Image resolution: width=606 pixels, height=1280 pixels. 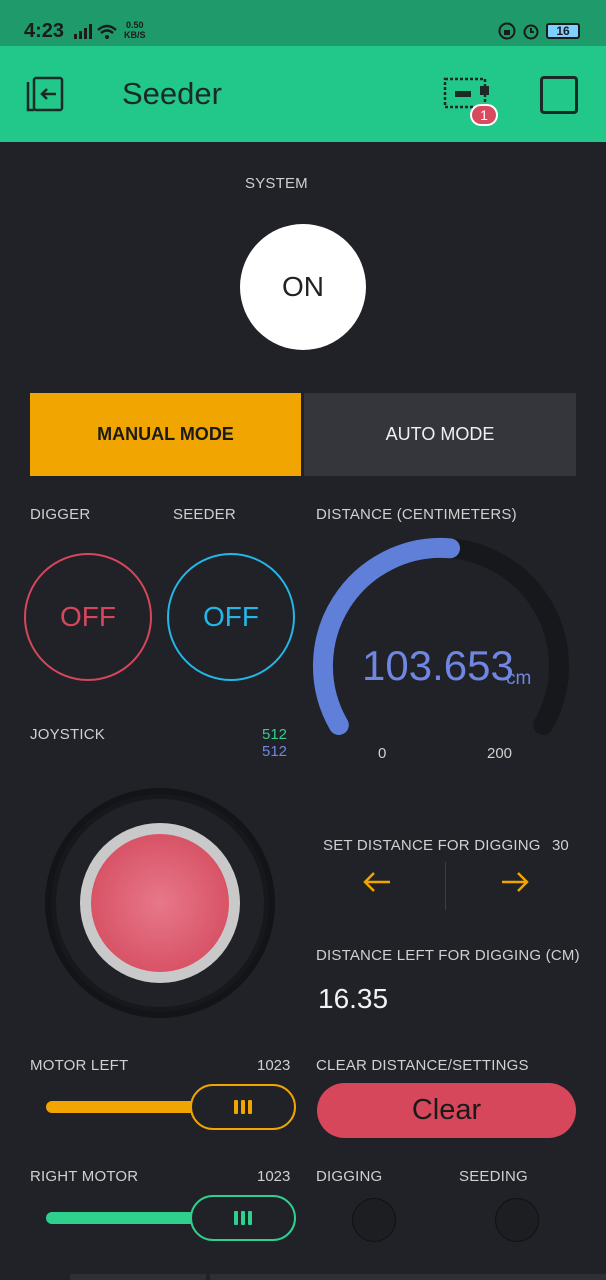 What do you see at coordinates (353, 998) in the screenshot?
I see `distance-left-value: 16.35` at bounding box center [353, 998].